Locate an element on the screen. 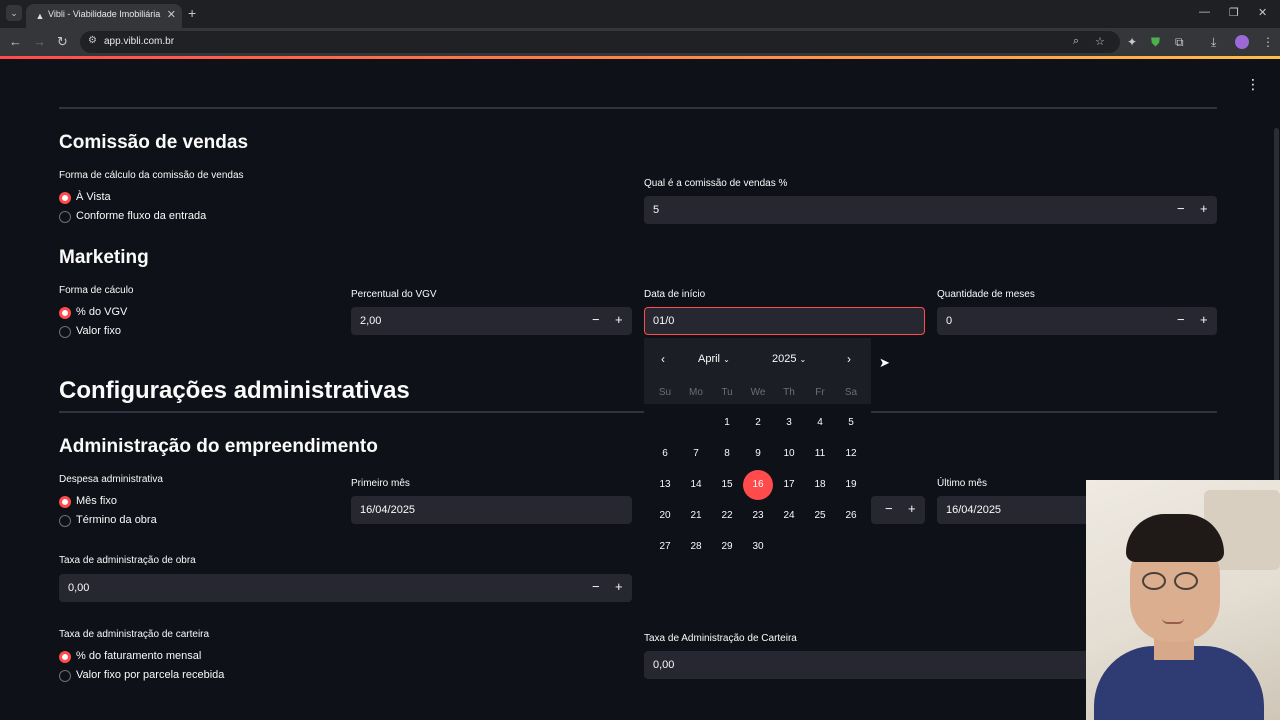 Image resolution: width=1280 pixels, height=720 pixels. calendar-day: 16 is located at coordinates (758, 485).